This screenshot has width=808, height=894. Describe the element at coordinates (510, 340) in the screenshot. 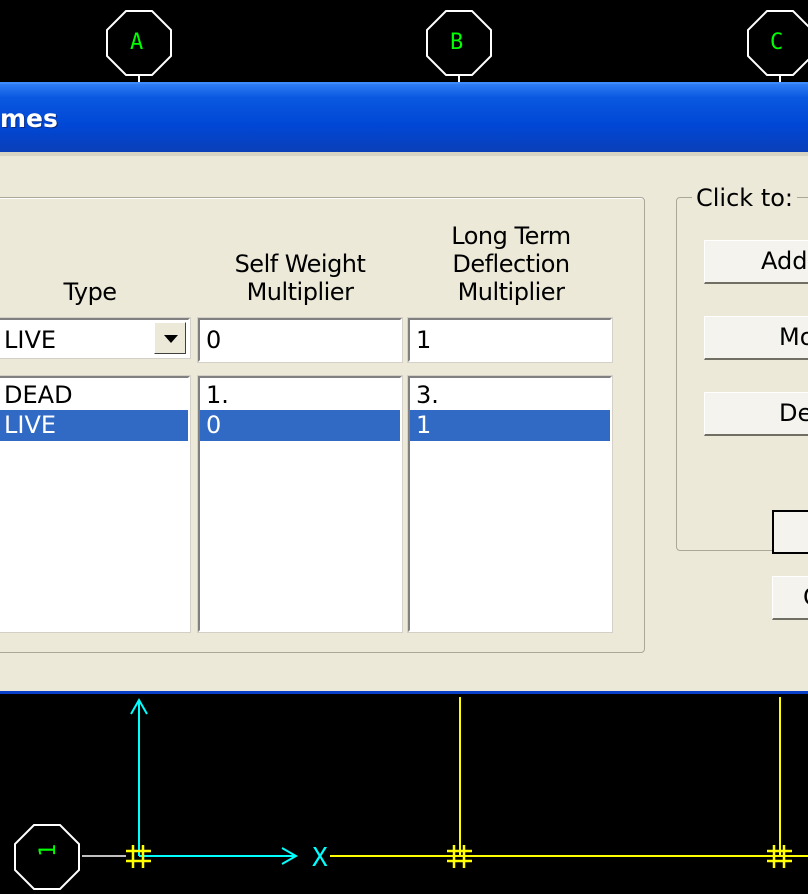

I see `long-term-input: 1` at that location.